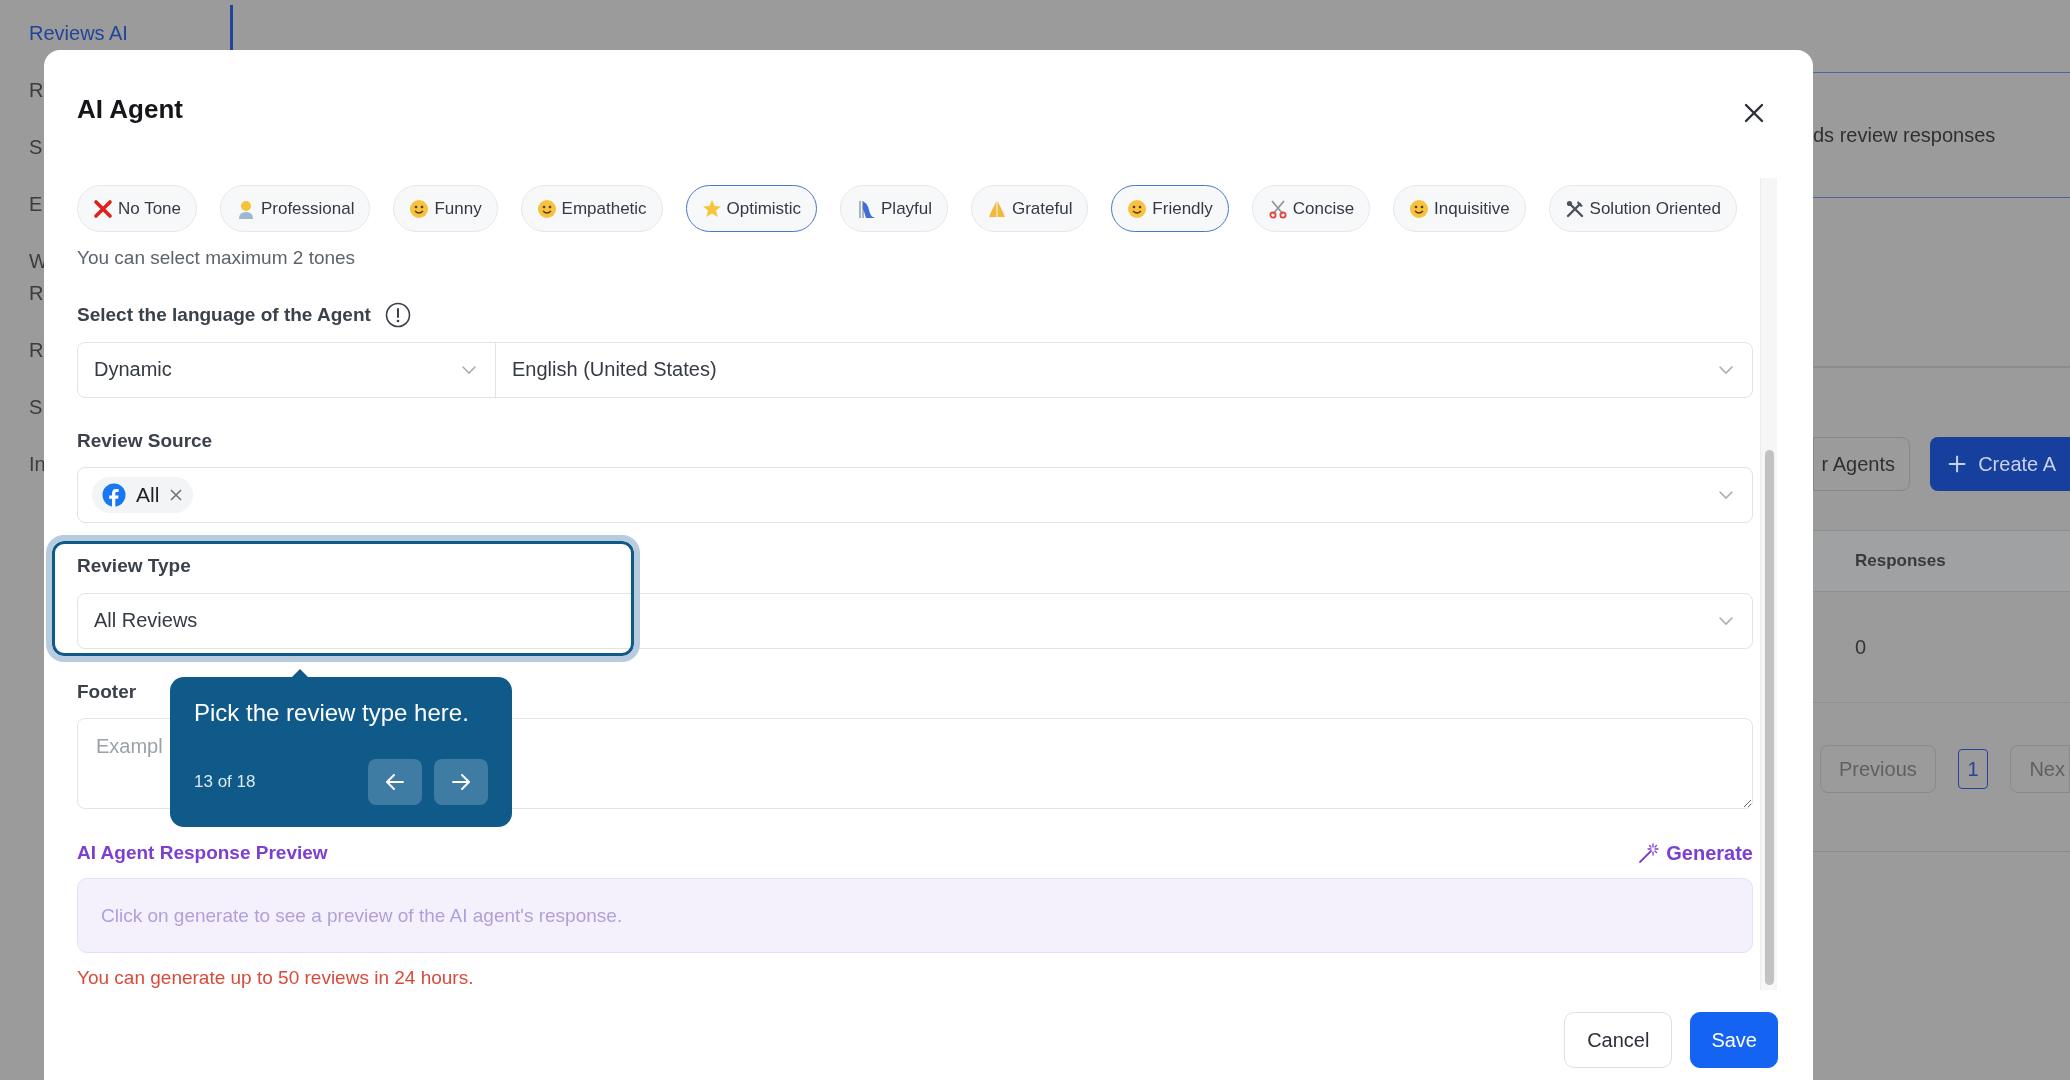 The image size is (2070, 1080). What do you see at coordinates (176, 494) in the screenshot?
I see `remove-icon` at bounding box center [176, 494].